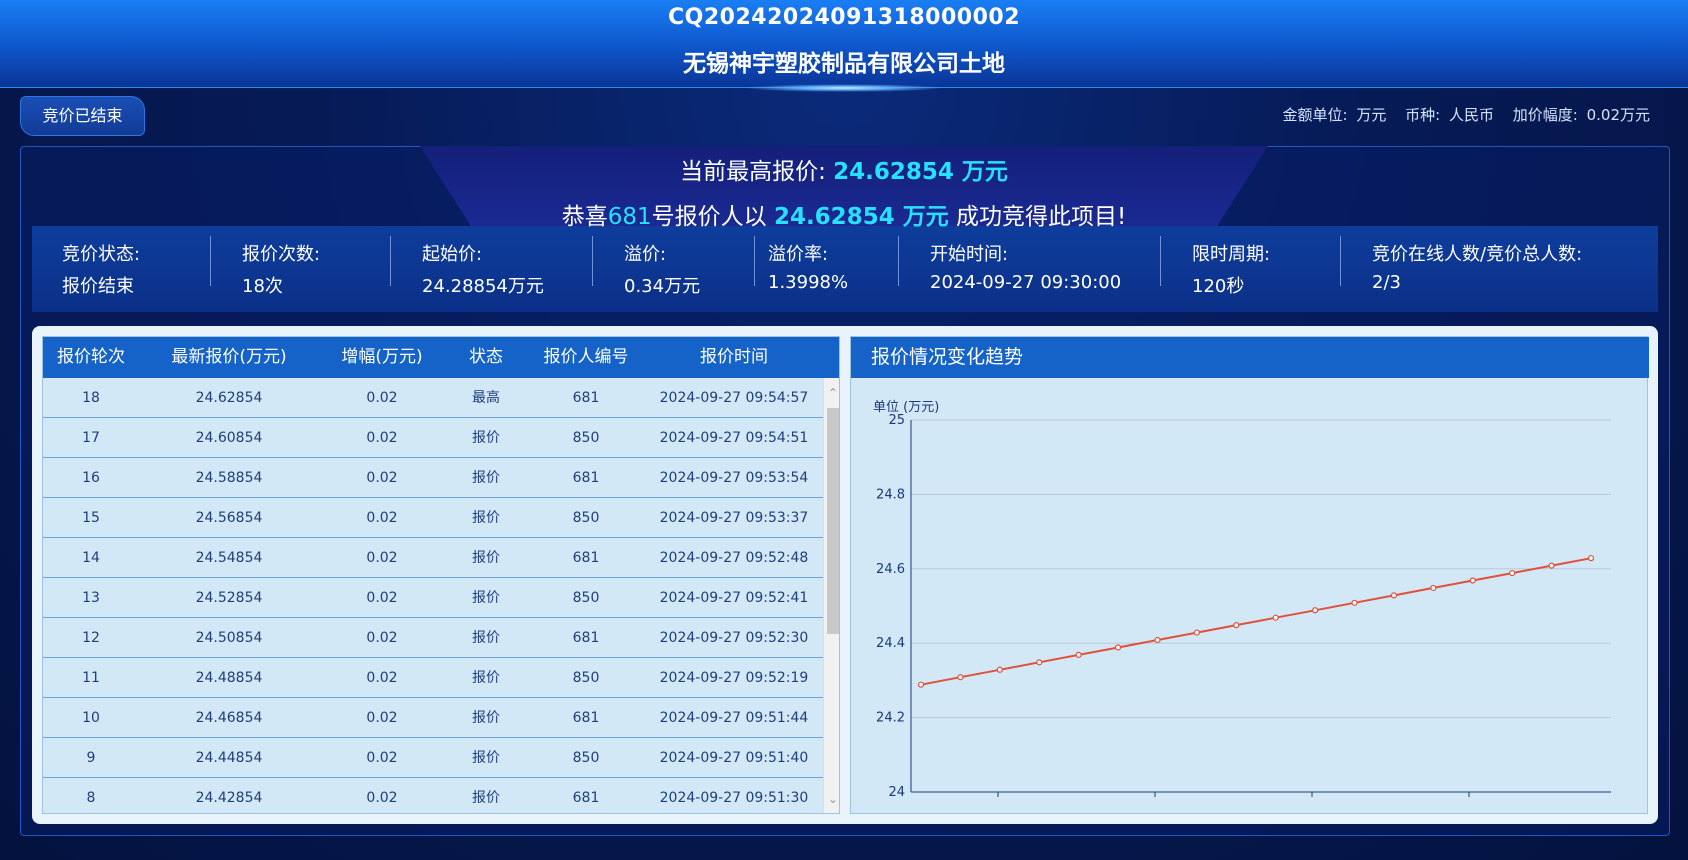 This screenshot has height=860, width=1688. I want to click on table-row: 12 24.50854 0.02 报价 681 2024-09-27 09:52:30, so click(433, 638).